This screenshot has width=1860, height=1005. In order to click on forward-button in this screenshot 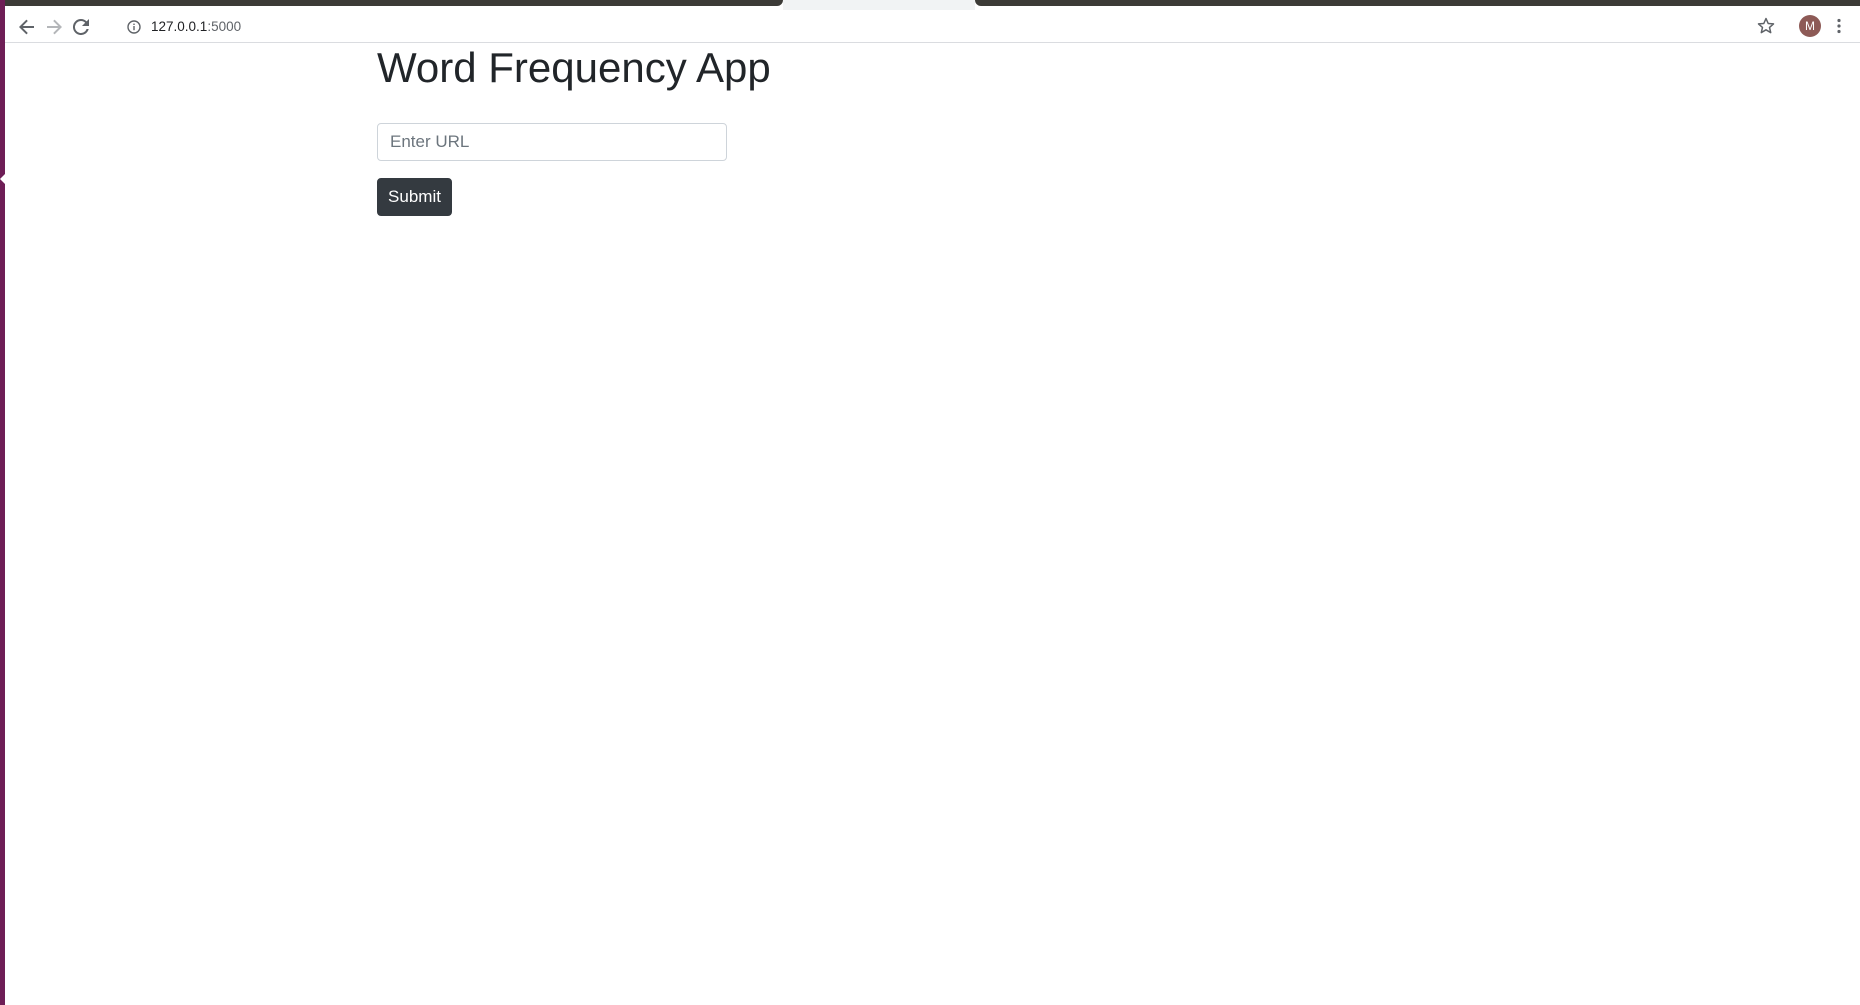, I will do `click(54, 27)`.